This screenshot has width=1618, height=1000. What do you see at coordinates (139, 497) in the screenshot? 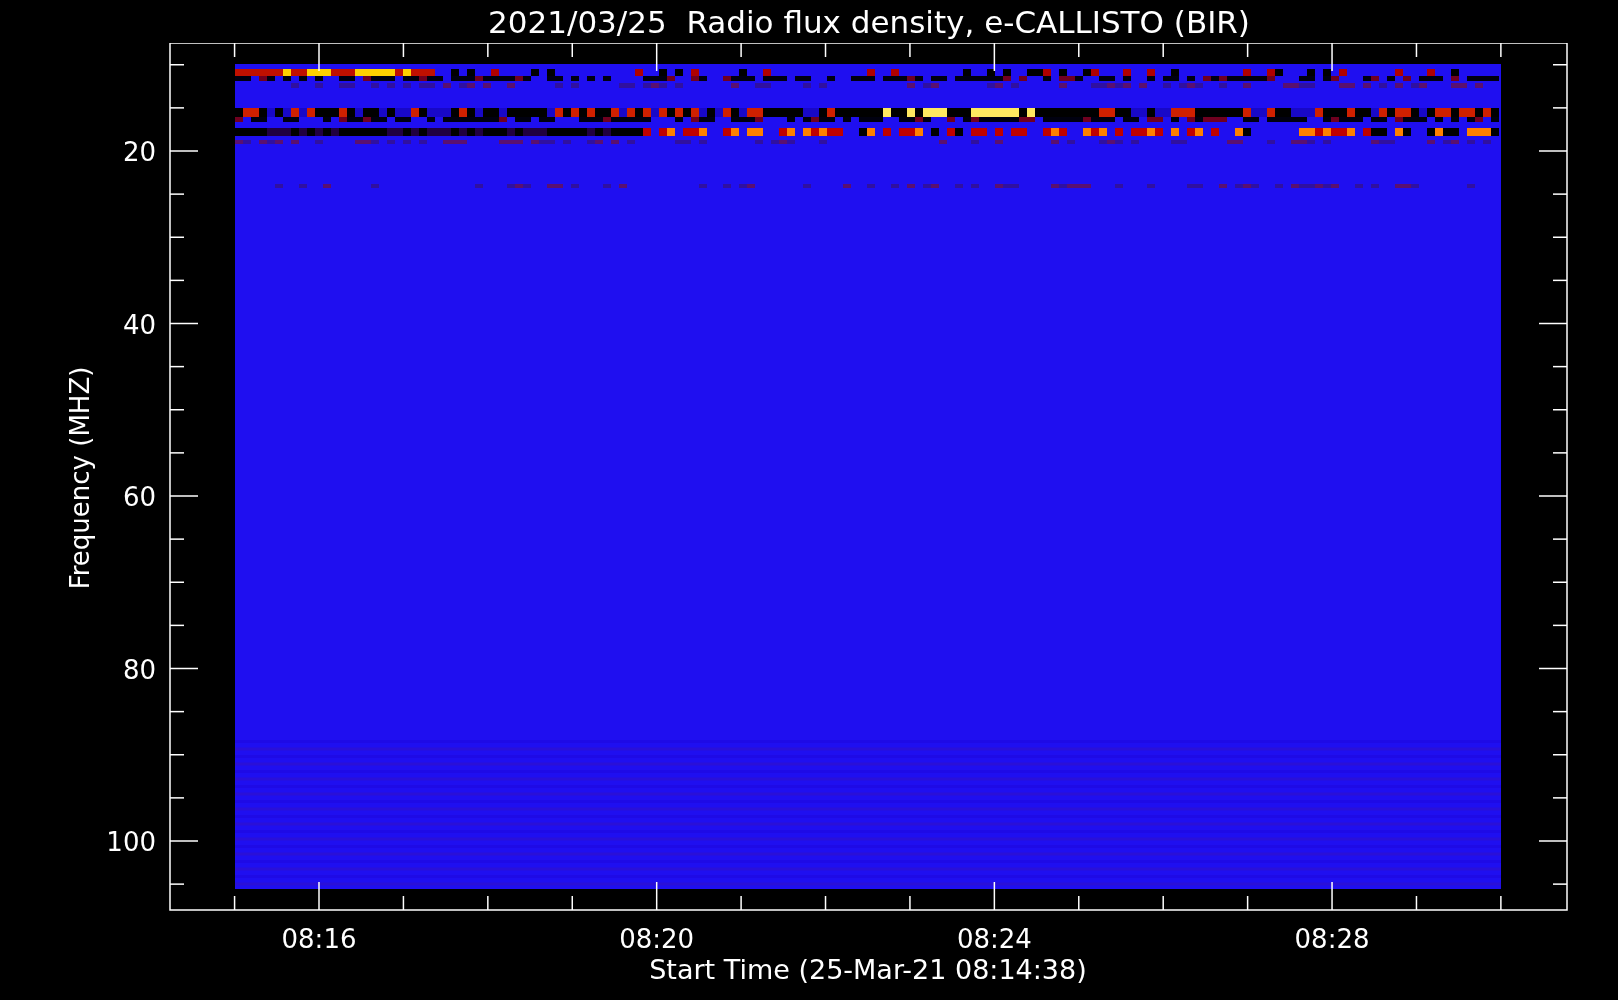
I see `y-tick-label: 60` at bounding box center [139, 497].